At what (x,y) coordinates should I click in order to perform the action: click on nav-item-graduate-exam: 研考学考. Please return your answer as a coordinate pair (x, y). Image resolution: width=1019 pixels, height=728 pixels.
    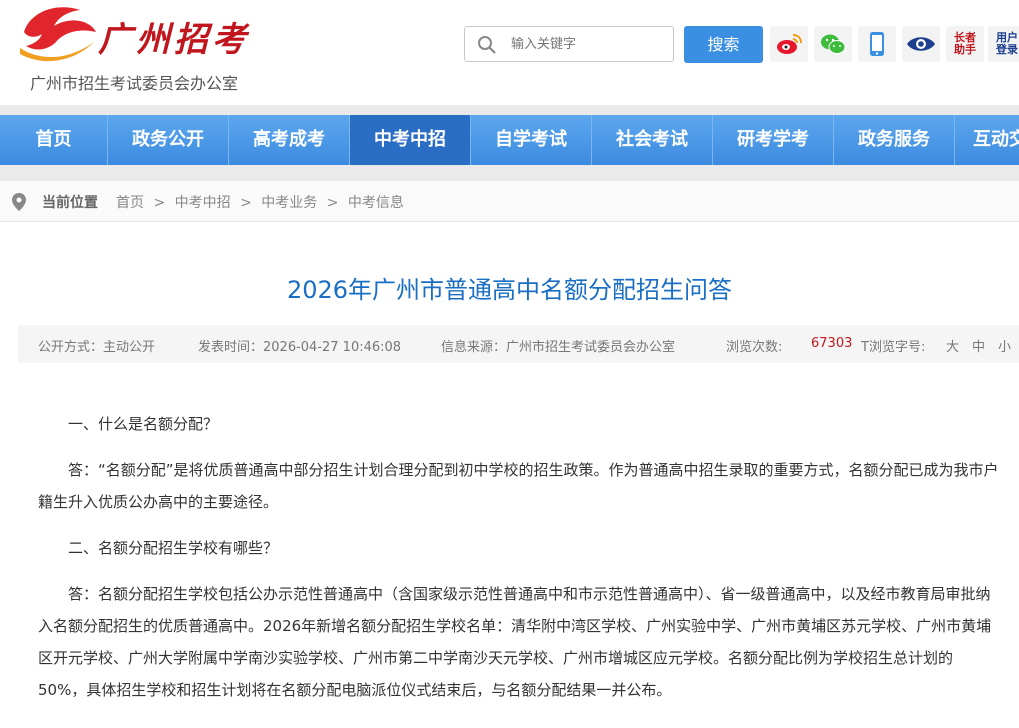
    Looking at the image, I should click on (773, 140).